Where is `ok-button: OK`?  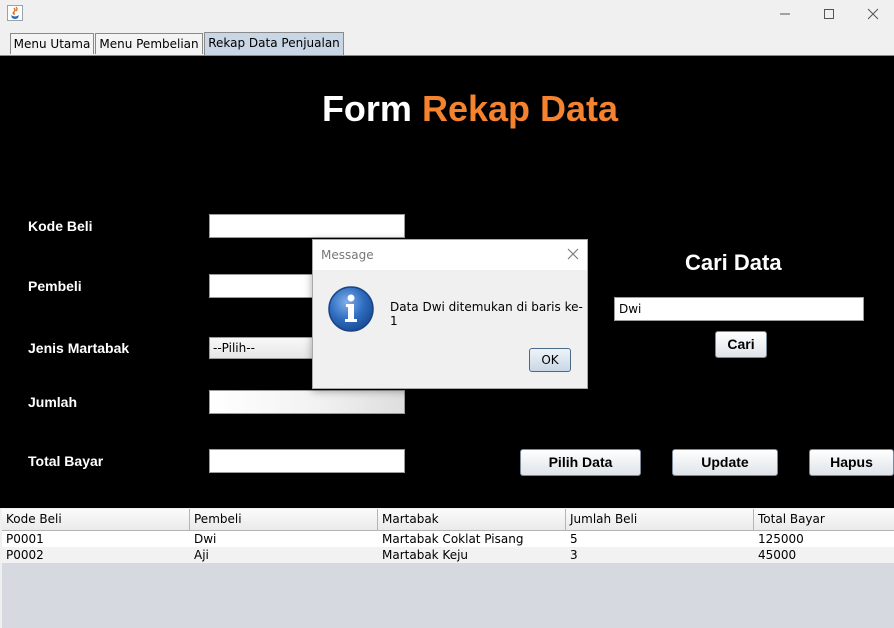
ok-button: OK is located at coordinates (550, 360).